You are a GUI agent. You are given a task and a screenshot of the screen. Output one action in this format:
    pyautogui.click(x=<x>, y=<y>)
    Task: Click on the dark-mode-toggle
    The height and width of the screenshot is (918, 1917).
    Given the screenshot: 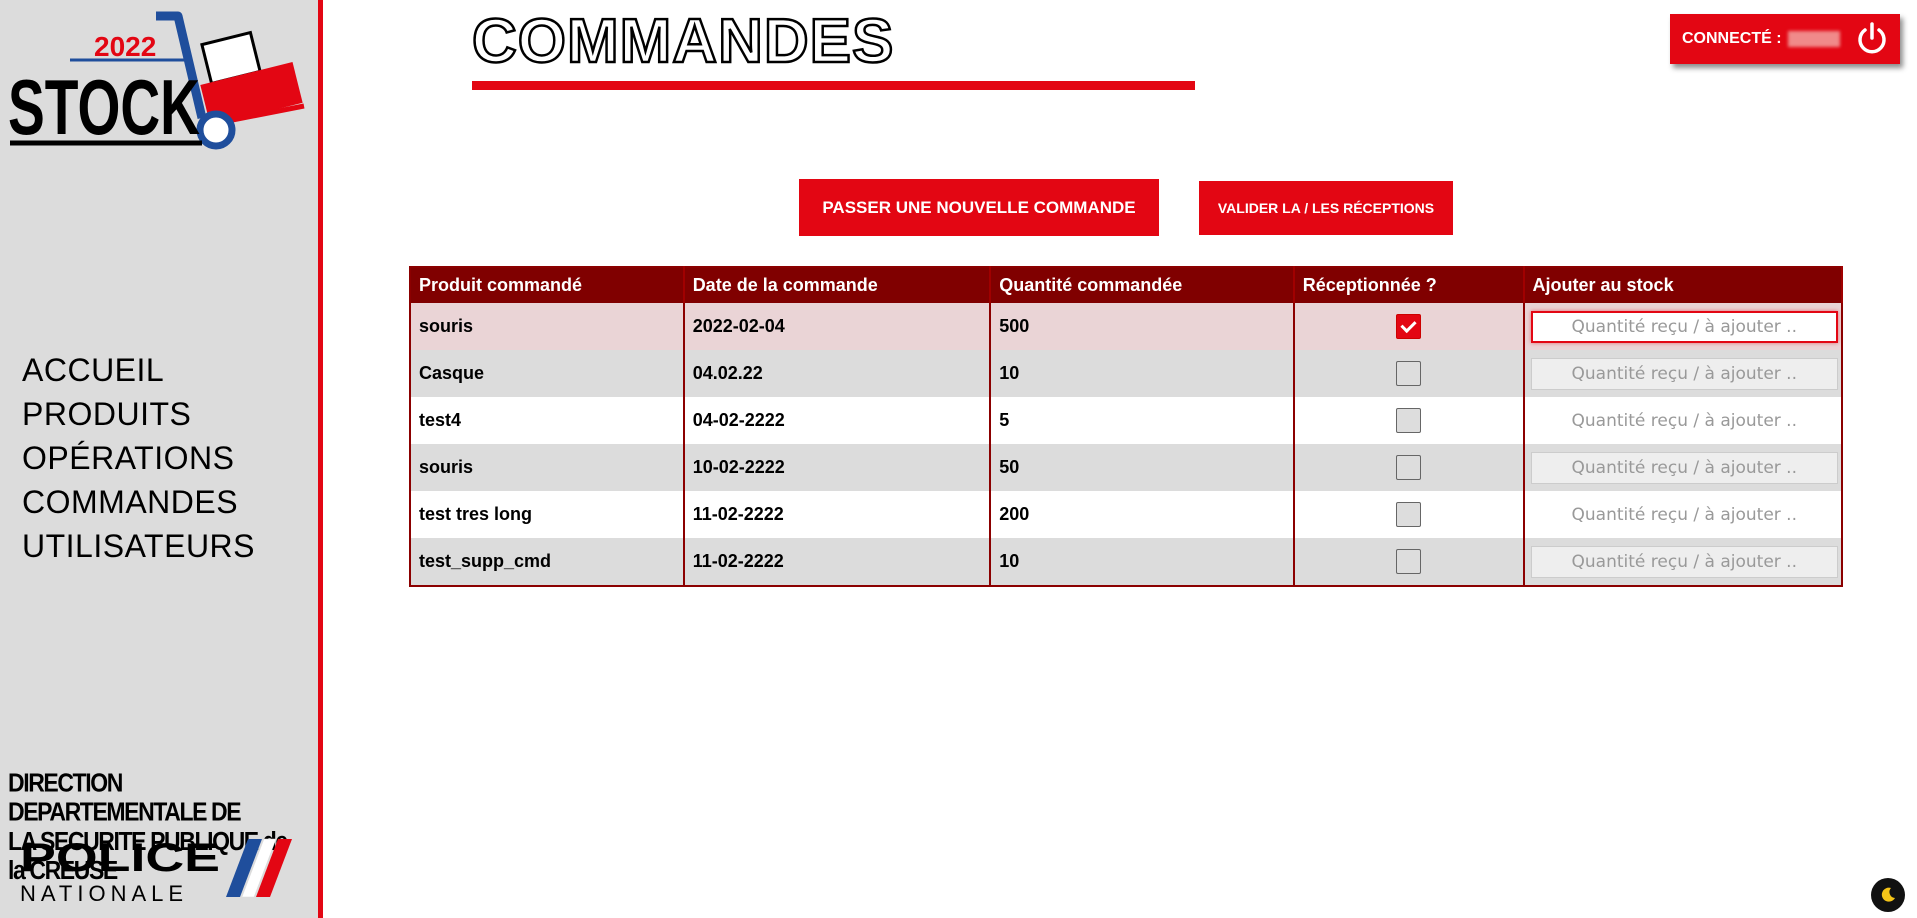 What is the action you would take?
    pyautogui.click(x=1888, y=895)
    